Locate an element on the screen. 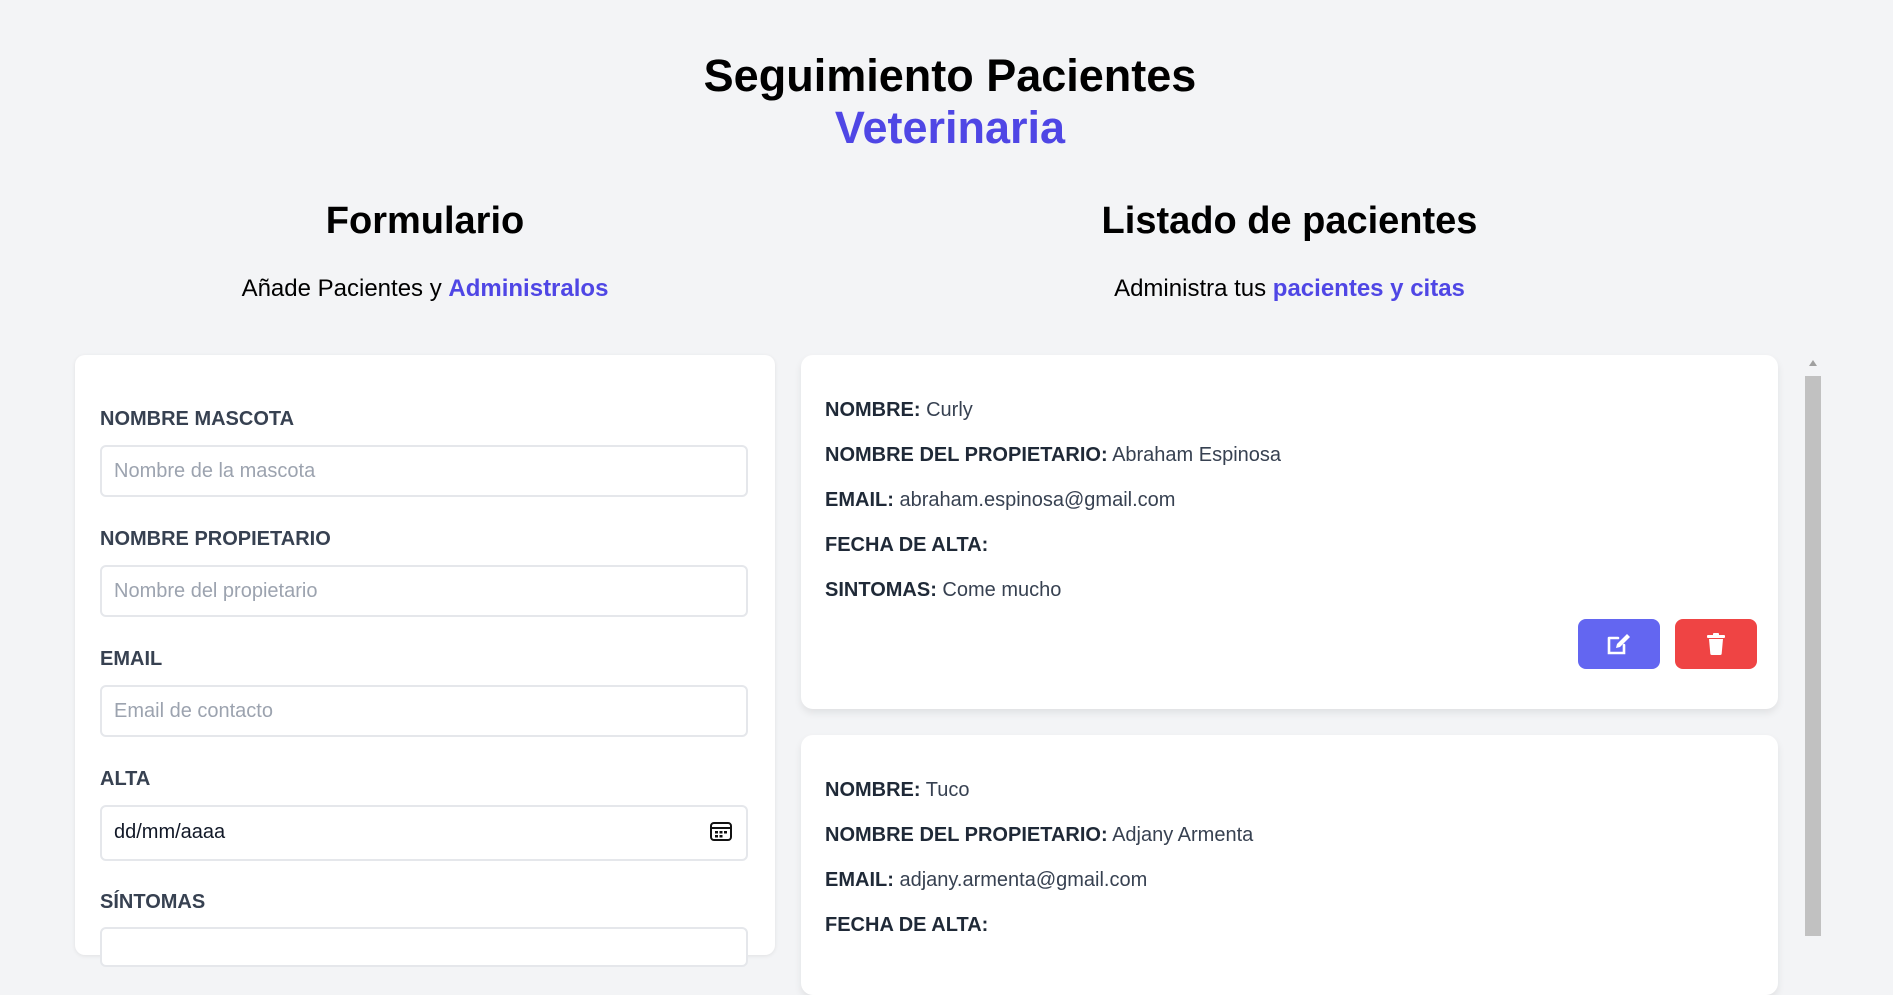  form-subtitle-prefix: Añade Pacientes y is located at coordinates (345, 288).